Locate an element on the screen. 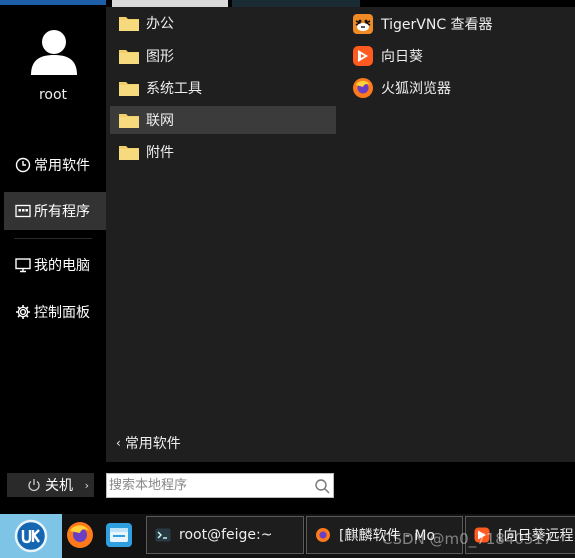  app-firefox: 火狐浏览器 is located at coordinates (462, 88).